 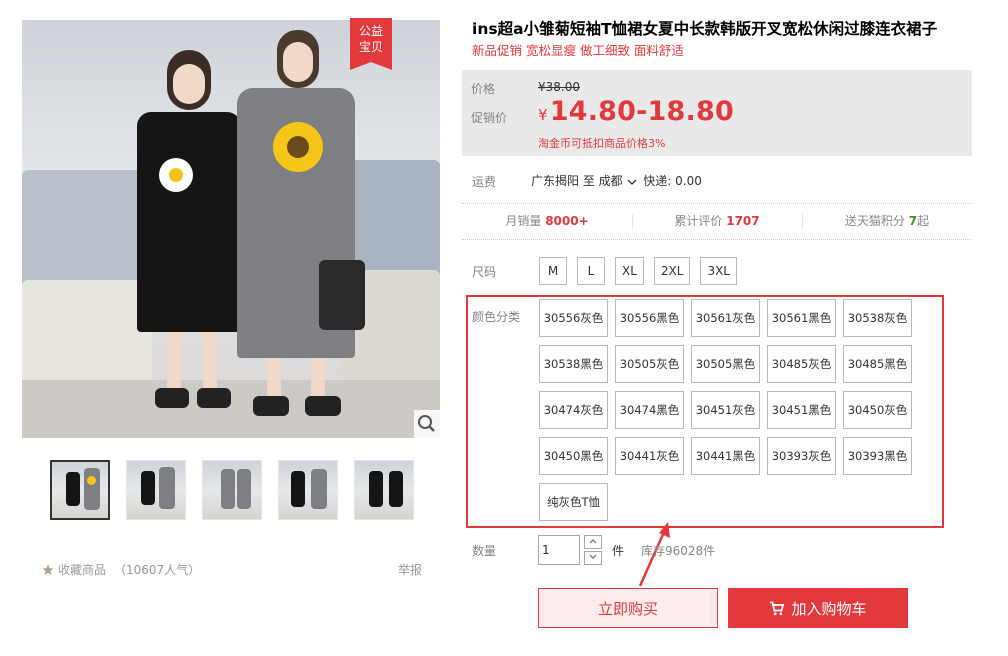 I want to click on magnifier-icon, so click(x=426, y=423).